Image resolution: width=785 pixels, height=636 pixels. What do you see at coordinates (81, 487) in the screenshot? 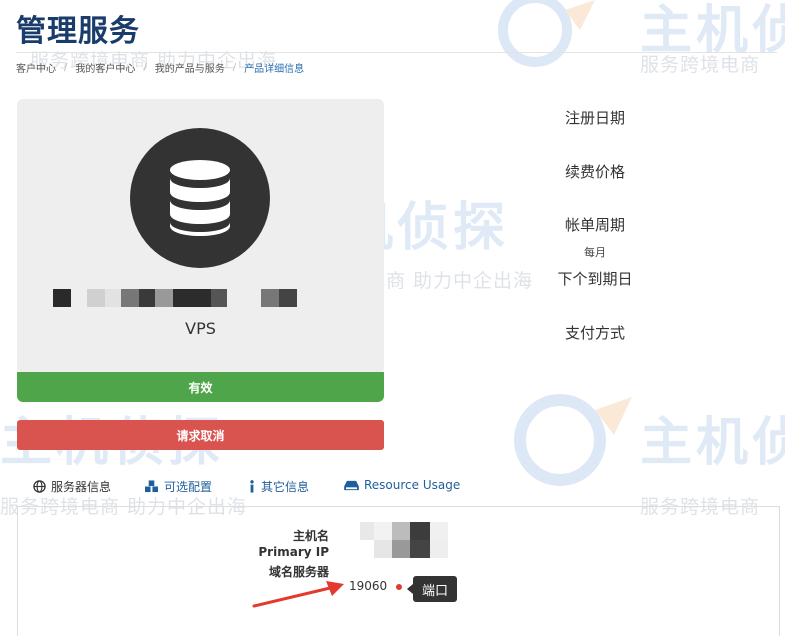
I see `tab-label: 服务器信息` at bounding box center [81, 487].